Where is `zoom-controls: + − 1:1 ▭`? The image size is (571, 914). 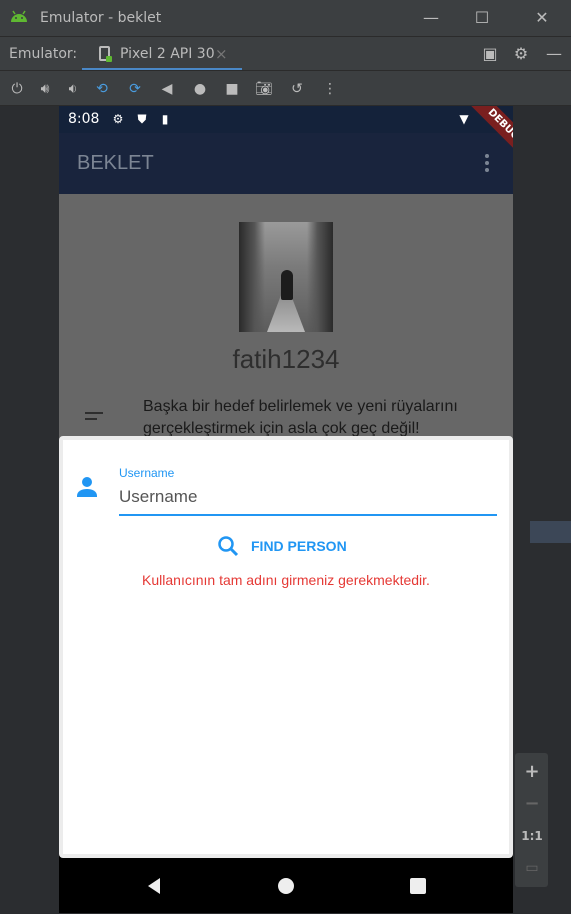
zoom-controls: + − 1:1 ▭ is located at coordinates (531, 820).